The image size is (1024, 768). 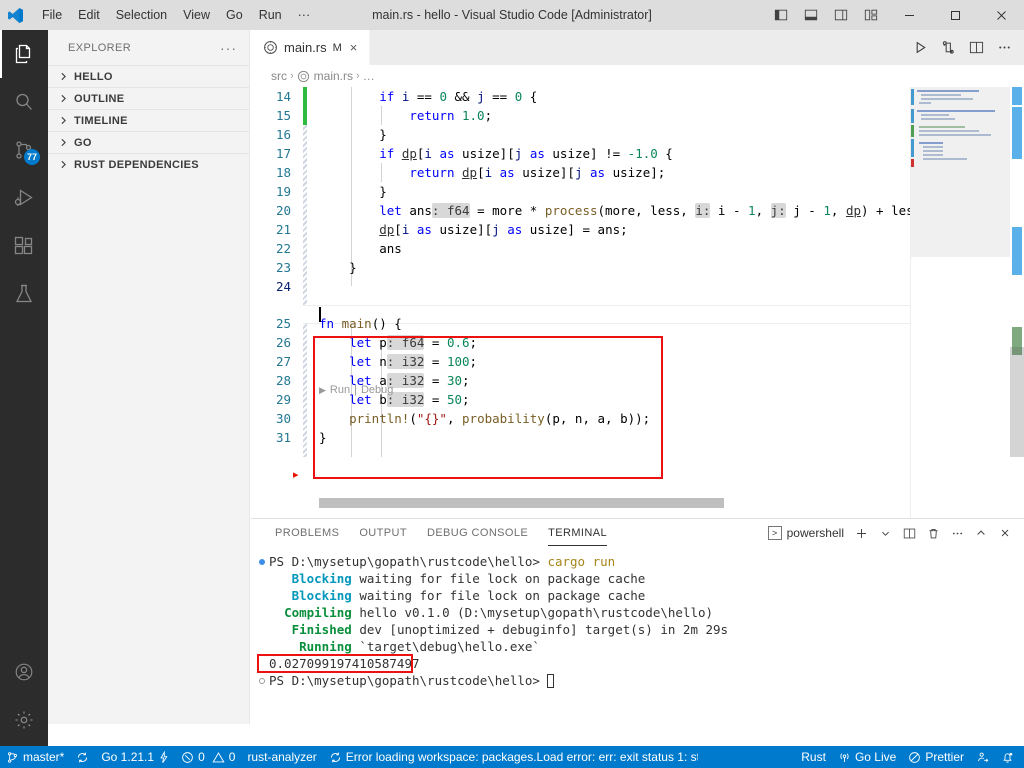 I want to click on code-line: 16 }, so click(x=601, y=134).